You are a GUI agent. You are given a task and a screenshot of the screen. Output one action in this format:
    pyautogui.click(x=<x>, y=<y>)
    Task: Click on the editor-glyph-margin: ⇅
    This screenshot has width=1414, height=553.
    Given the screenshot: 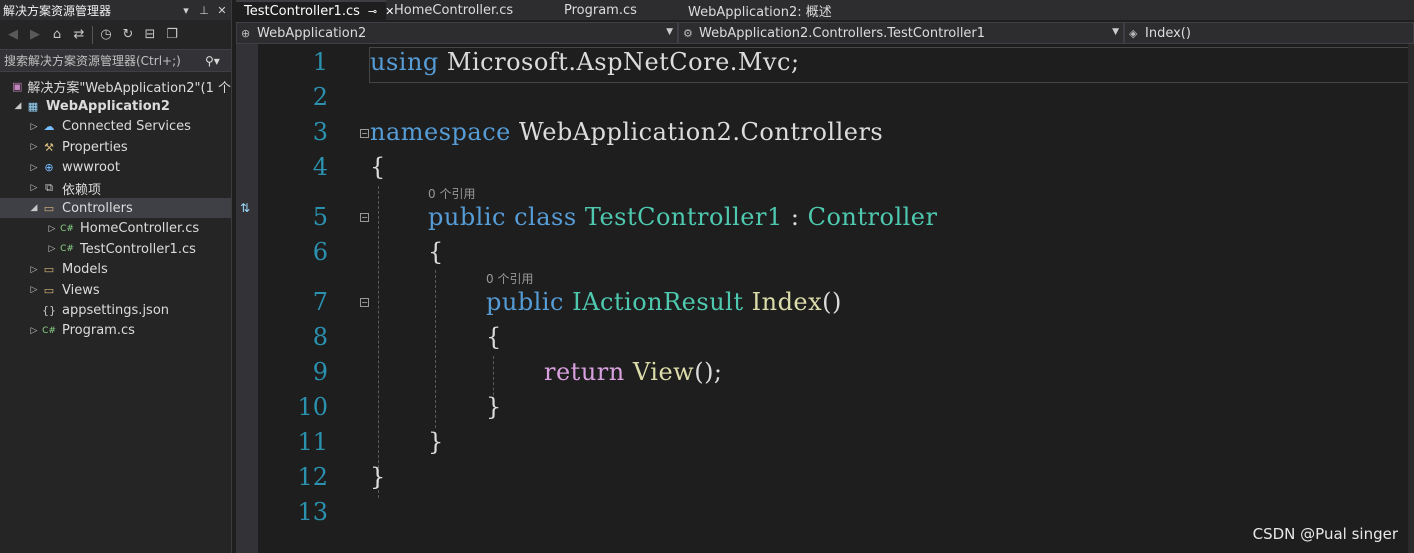 What is the action you would take?
    pyautogui.click(x=247, y=298)
    